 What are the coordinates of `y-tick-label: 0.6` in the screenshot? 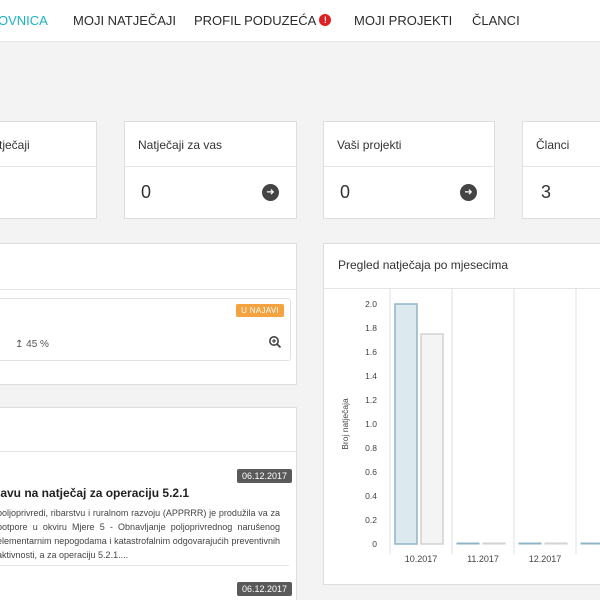 It's located at (371, 472).